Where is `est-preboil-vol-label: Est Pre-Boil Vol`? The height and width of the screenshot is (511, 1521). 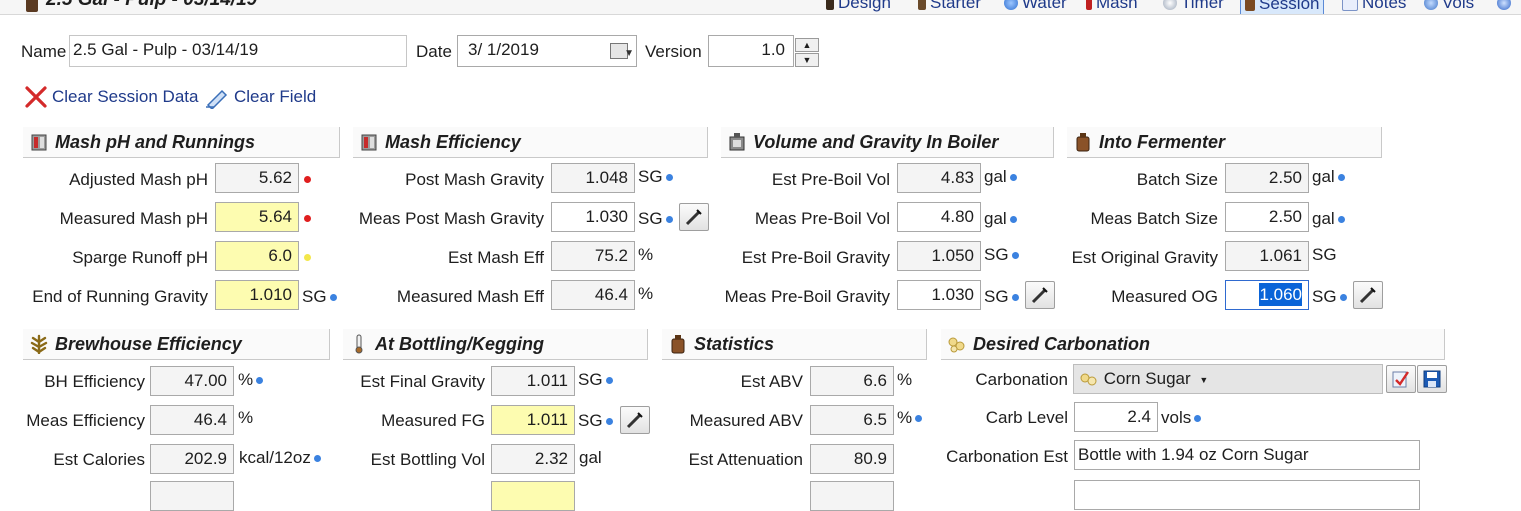 est-preboil-vol-label: Est Pre-Boil Vol is located at coordinates (830, 179).